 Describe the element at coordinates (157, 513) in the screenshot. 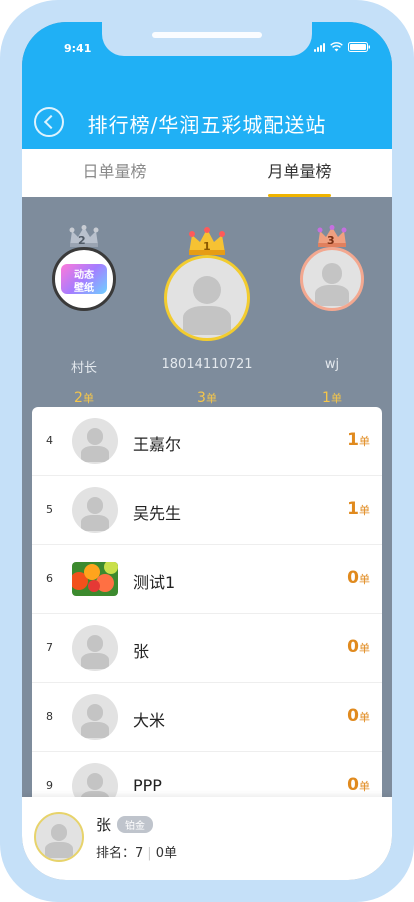

I see `rank-name: 吴先生` at that location.